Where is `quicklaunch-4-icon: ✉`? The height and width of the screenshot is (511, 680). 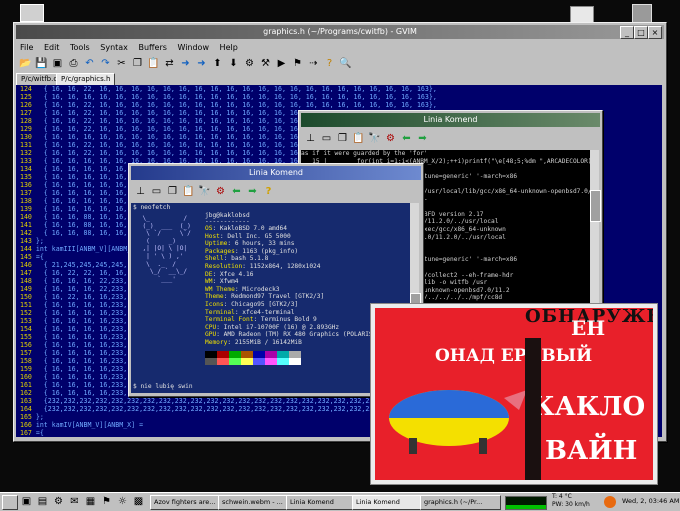 quicklaunch-4-icon: ✉ is located at coordinates (74, 501).